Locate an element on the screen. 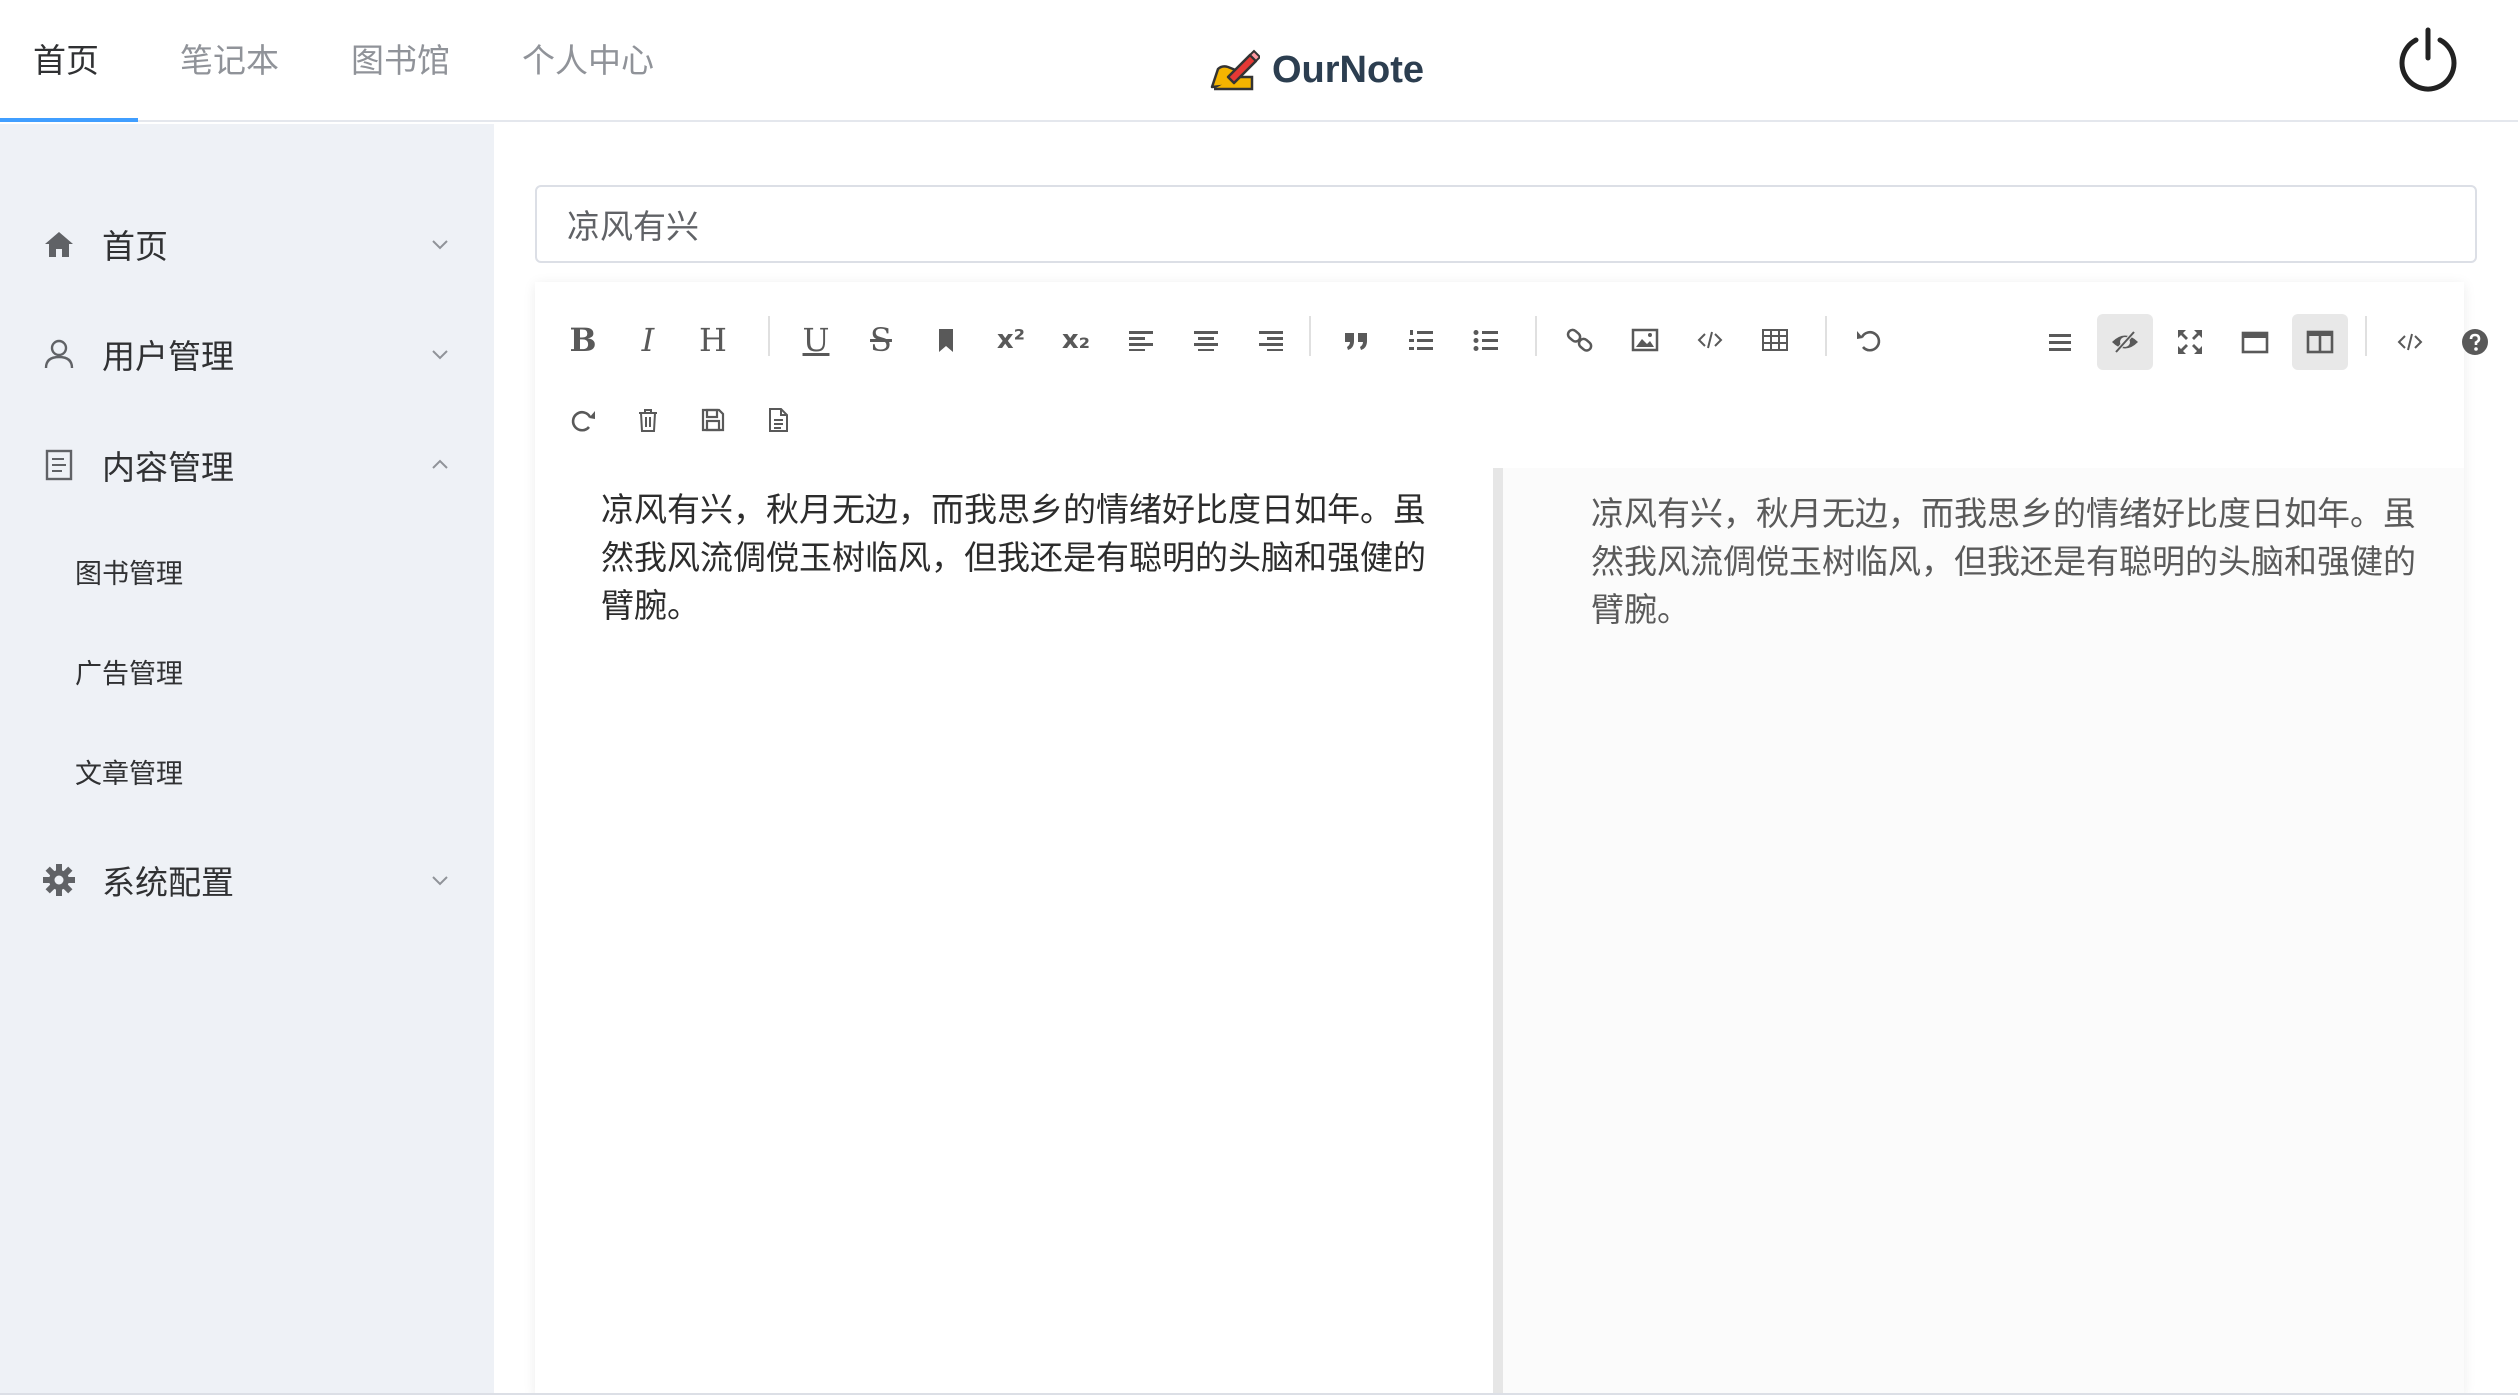 This screenshot has height=1395, width=2518. tab-notebook: 笔记本 is located at coordinates (226, 60).